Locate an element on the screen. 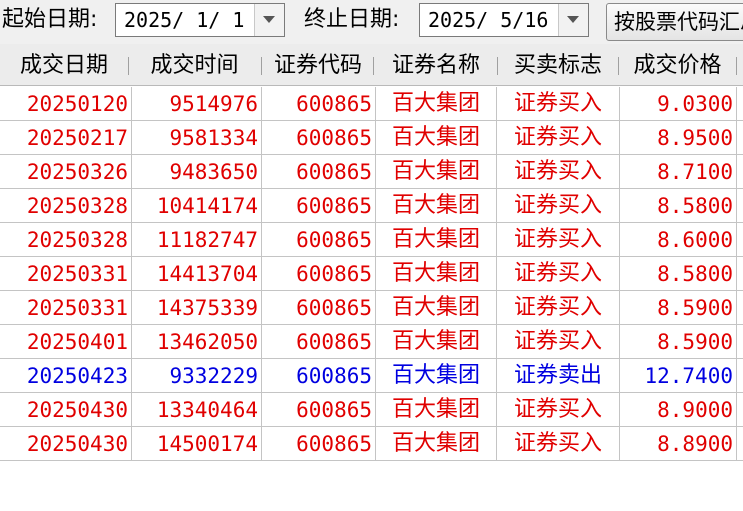 Image resolution: width=743 pixels, height=511 pixels. cell-time: 11182747 is located at coordinates (197, 239).